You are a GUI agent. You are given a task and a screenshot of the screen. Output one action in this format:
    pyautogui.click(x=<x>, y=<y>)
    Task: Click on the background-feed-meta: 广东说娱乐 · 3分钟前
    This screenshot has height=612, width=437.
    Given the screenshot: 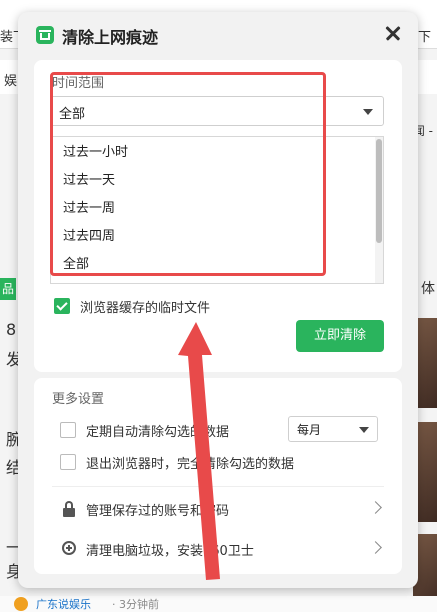 What is the action you would take?
    pyautogui.click(x=218, y=604)
    